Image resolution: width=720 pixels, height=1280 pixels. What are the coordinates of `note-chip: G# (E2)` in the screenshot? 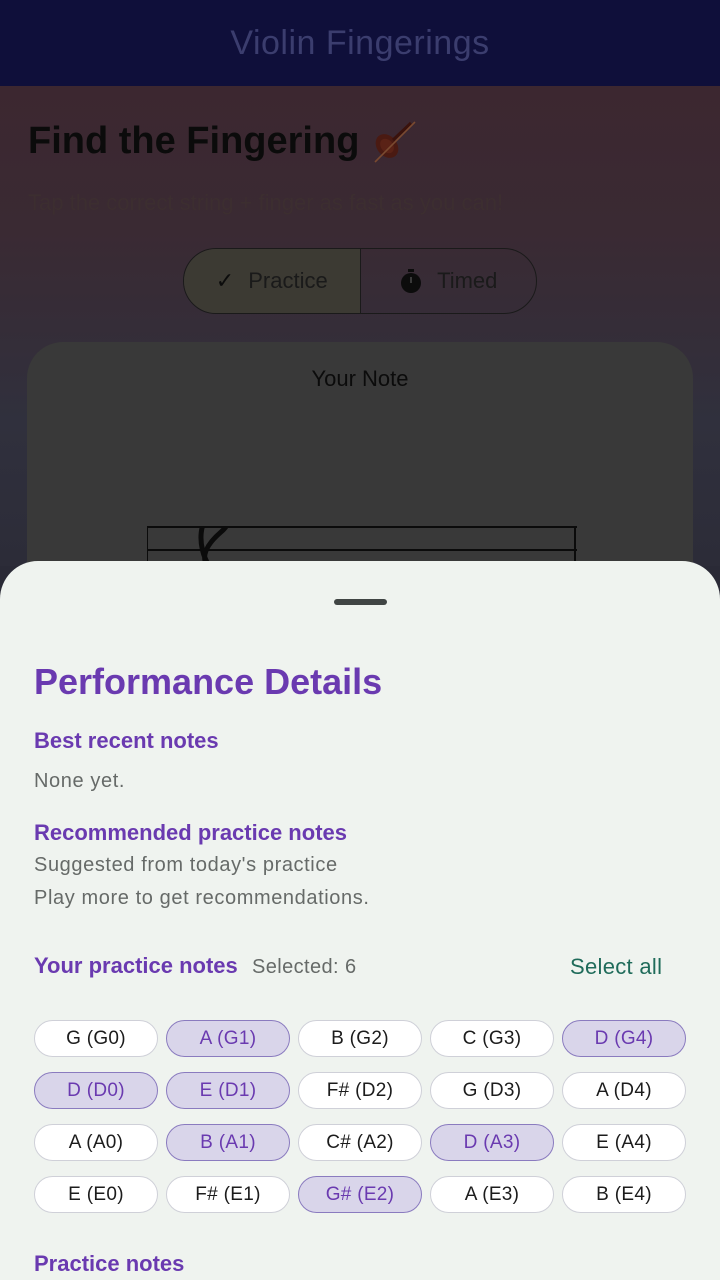 It's located at (360, 1194).